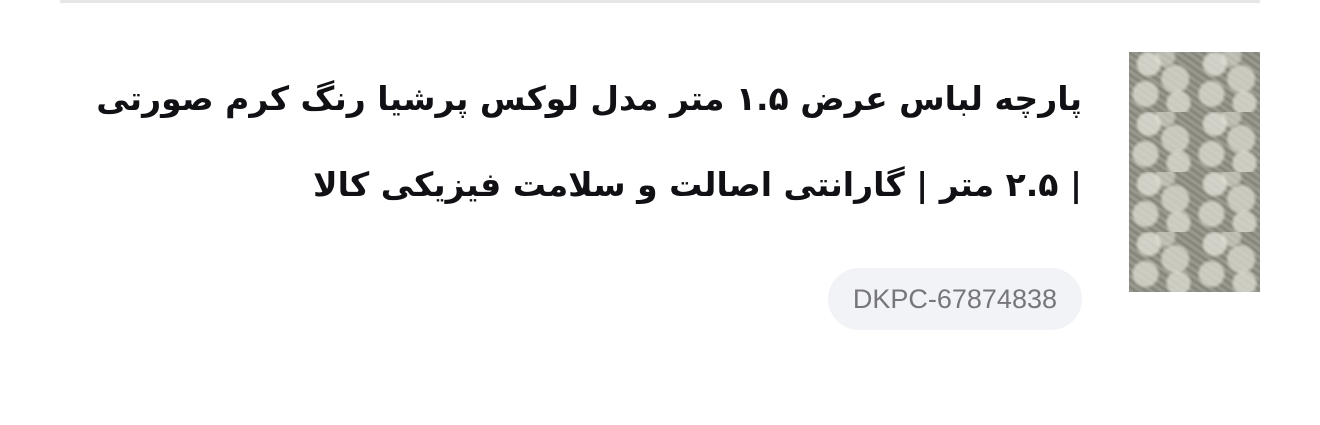 The height and width of the screenshot is (425, 1320). What do you see at coordinates (954, 299) in the screenshot?
I see `sku-badge: DKPC-67874838` at bounding box center [954, 299].